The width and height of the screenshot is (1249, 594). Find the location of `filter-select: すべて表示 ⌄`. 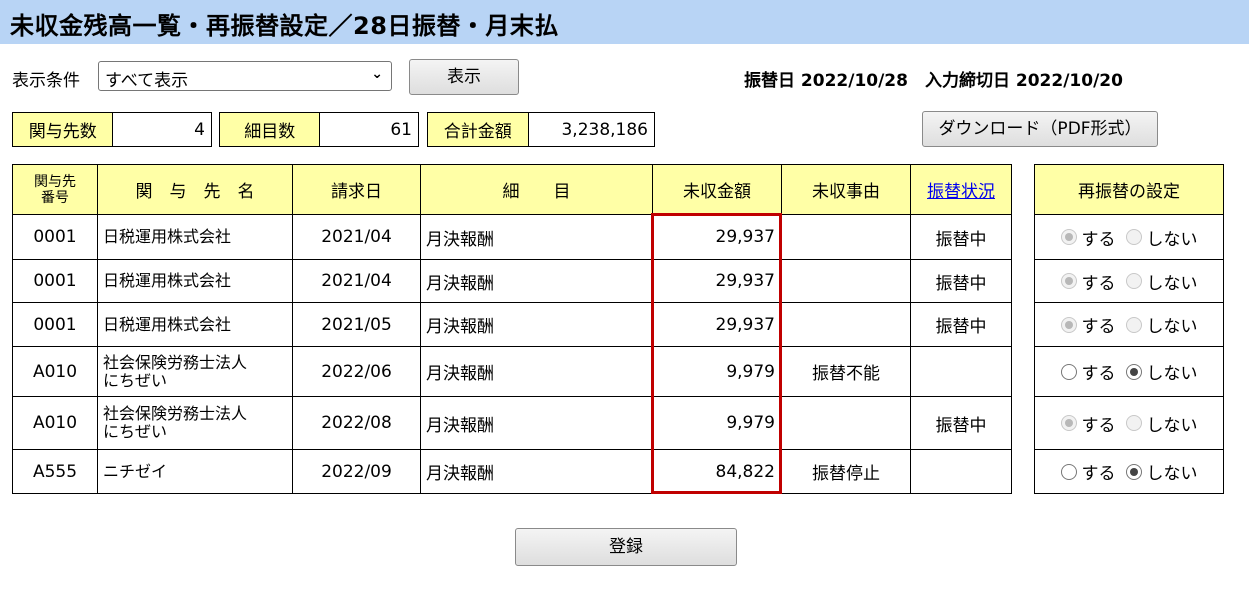

filter-select: すべて表示 ⌄ is located at coordinates (245, 76).